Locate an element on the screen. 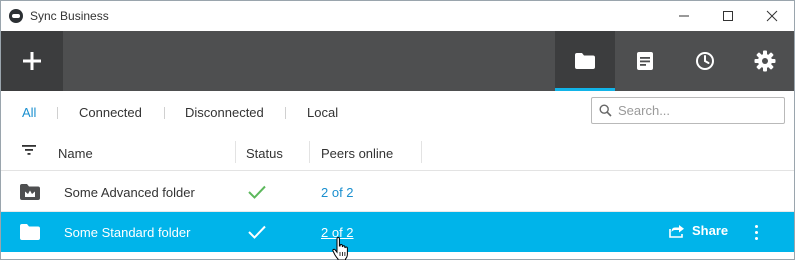  share-button: Share is located at coordinates (698, 230).